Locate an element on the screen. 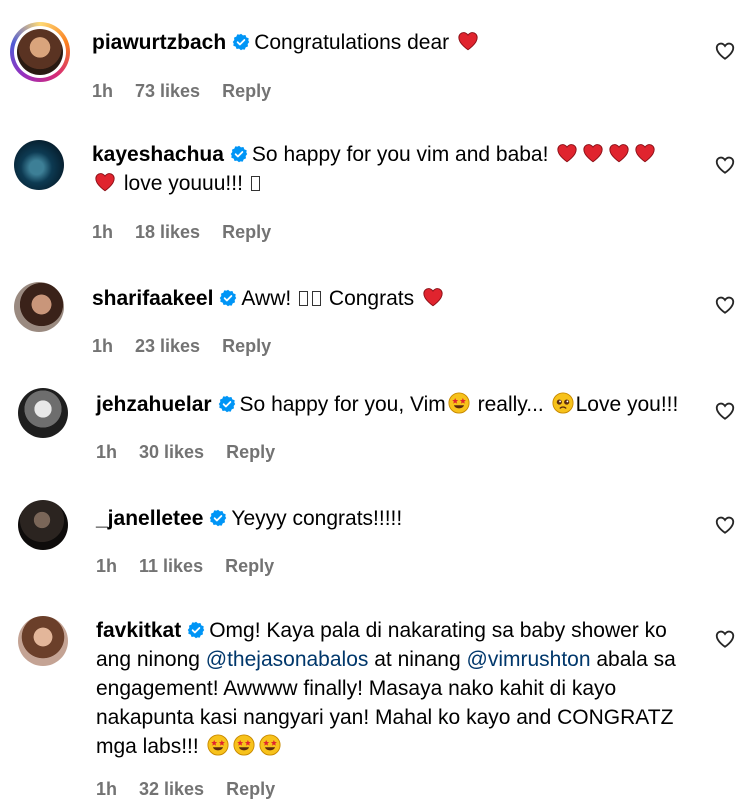 Image resolution: width=750 pixels, height=811 pixels. likes-count: 73 likes is located at coordinates (167, 91).